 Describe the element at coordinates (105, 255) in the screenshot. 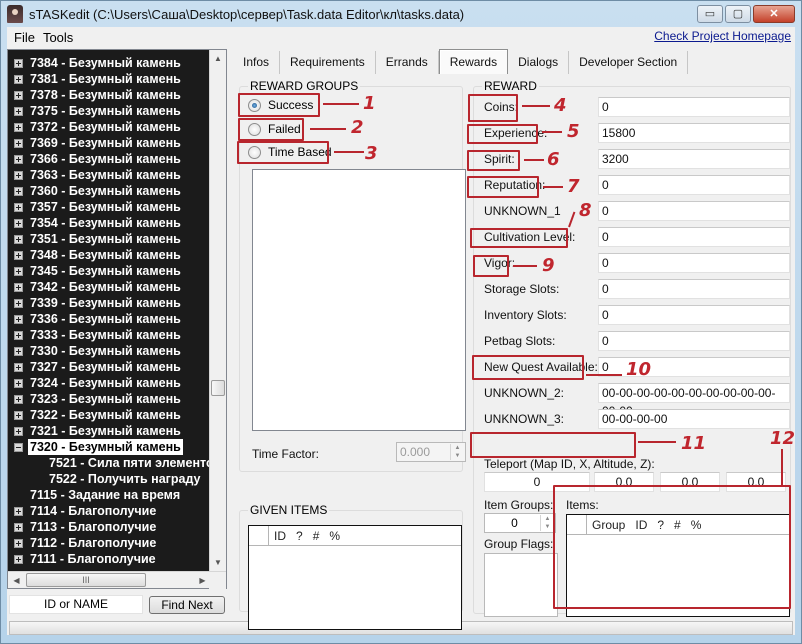

I see `tree-node-label: 7348 - Безумный камень` at that location.